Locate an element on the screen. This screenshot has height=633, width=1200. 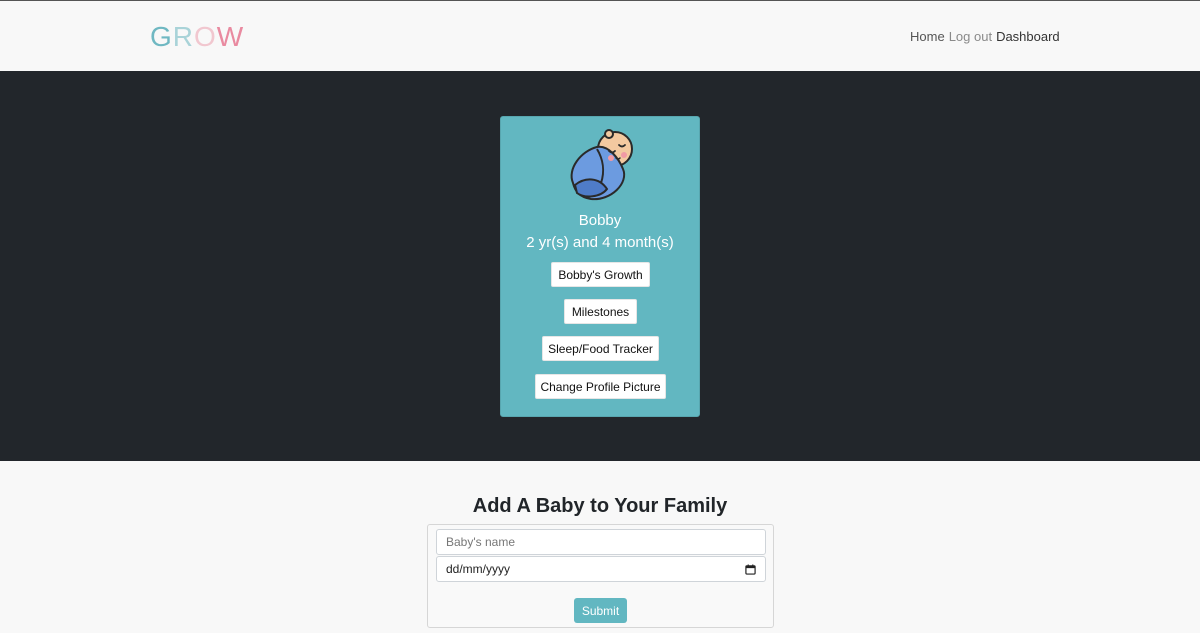
calendar-icon is located at coordinates (750, 569).